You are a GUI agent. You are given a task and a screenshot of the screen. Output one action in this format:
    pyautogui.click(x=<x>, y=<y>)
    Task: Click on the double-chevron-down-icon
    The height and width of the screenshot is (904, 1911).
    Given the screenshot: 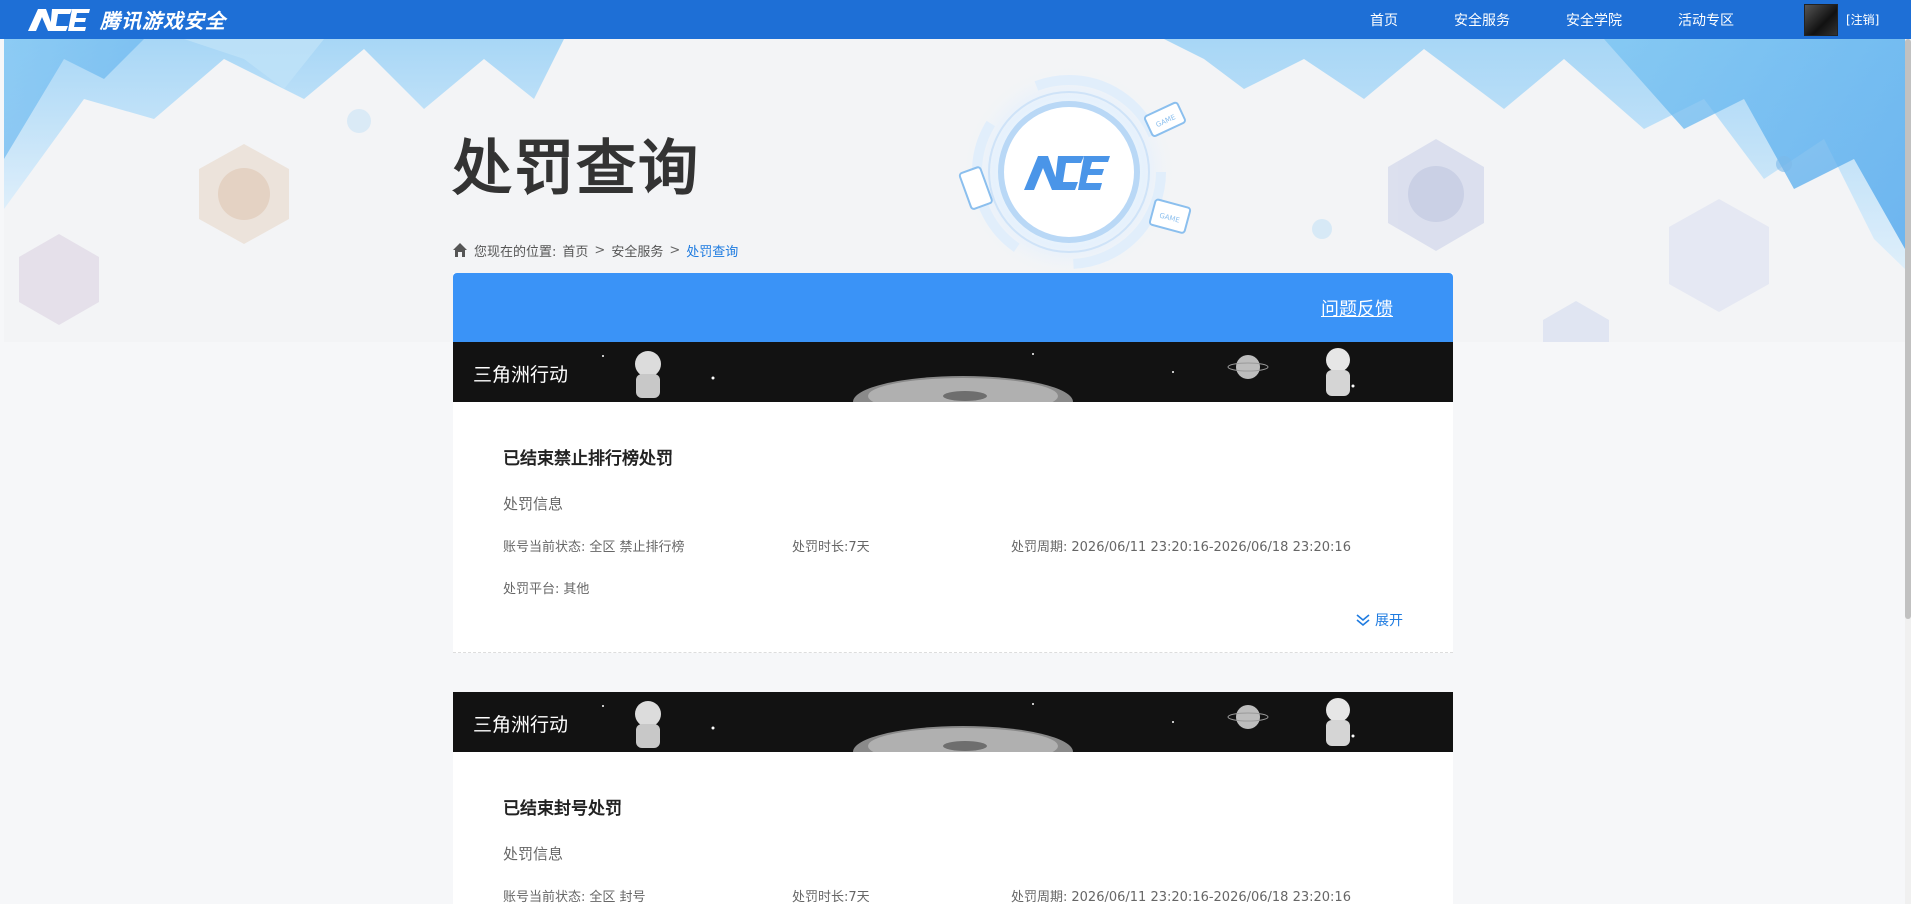 What is the action you would take?
    pyautogui.click(x=1363, y=620)
    